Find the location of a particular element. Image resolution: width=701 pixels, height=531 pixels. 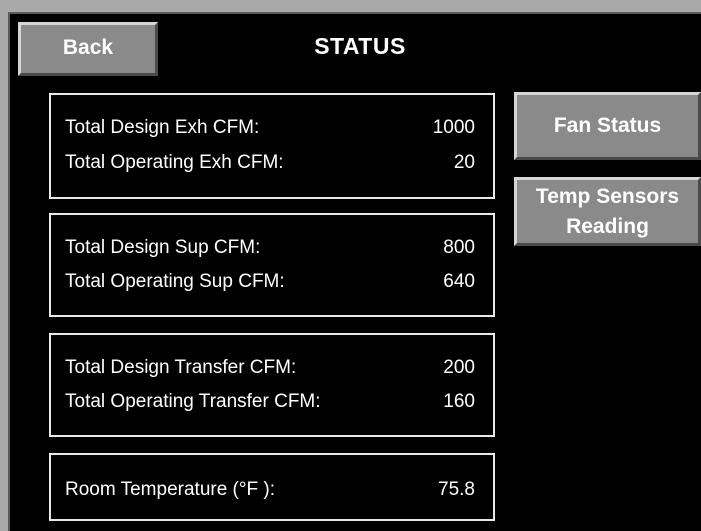

operating-exh-label: Total Operating Exh CFM: is located at coordinates (174, 162).